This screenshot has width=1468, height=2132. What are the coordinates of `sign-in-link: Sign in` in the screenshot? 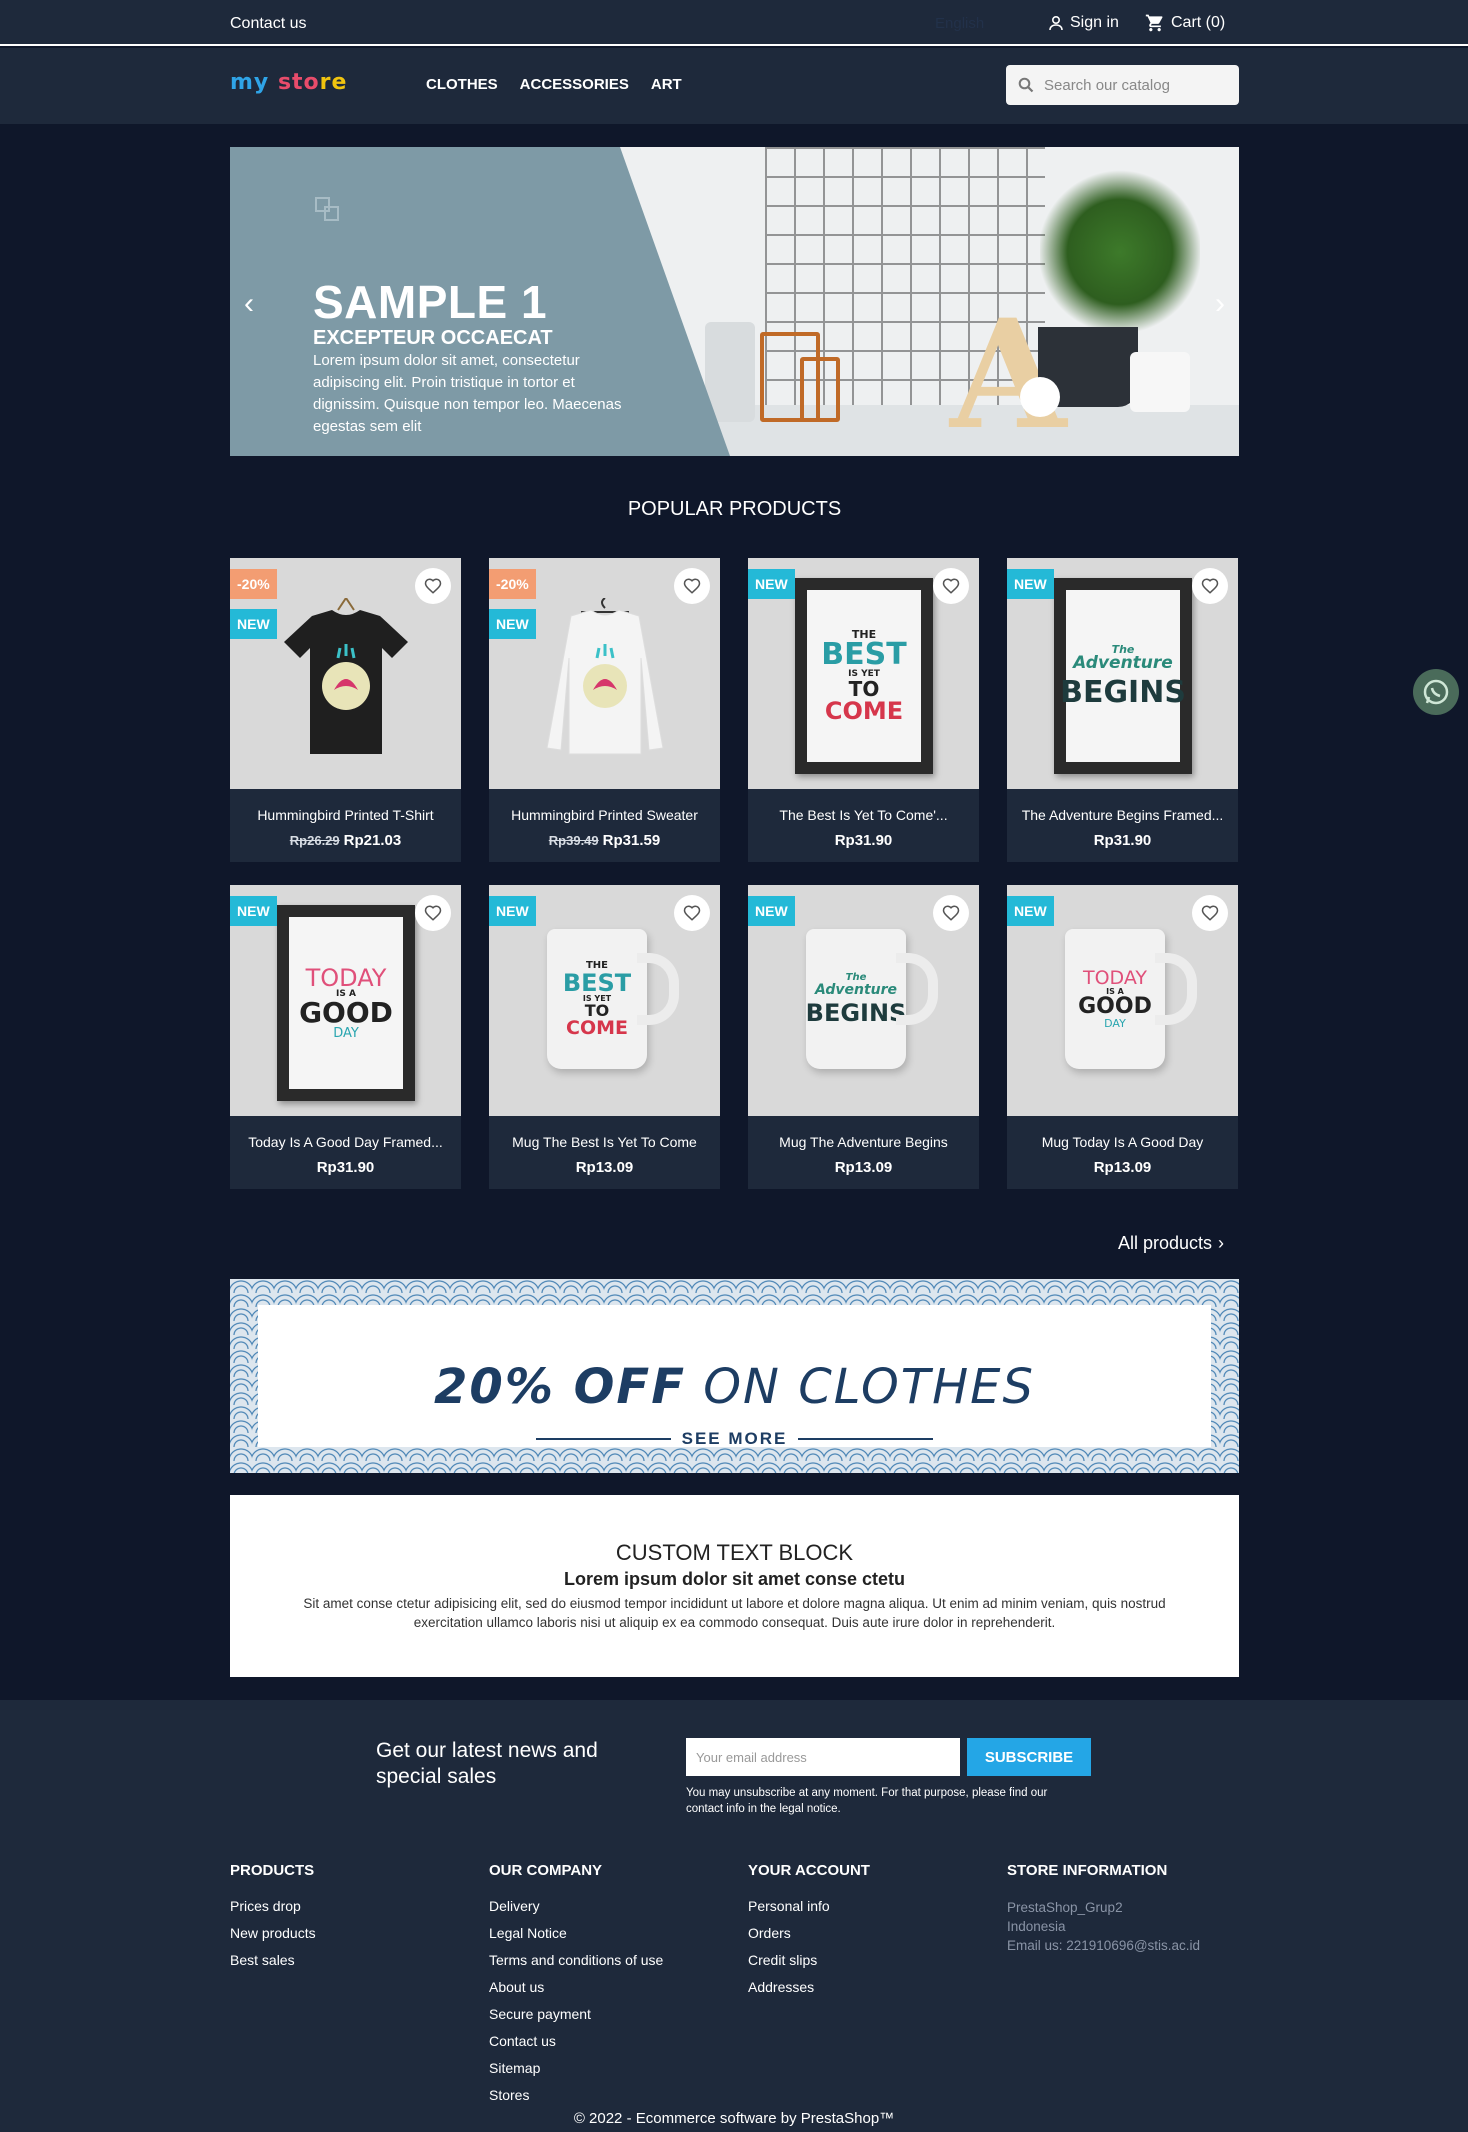 It's located at (1083, 23).